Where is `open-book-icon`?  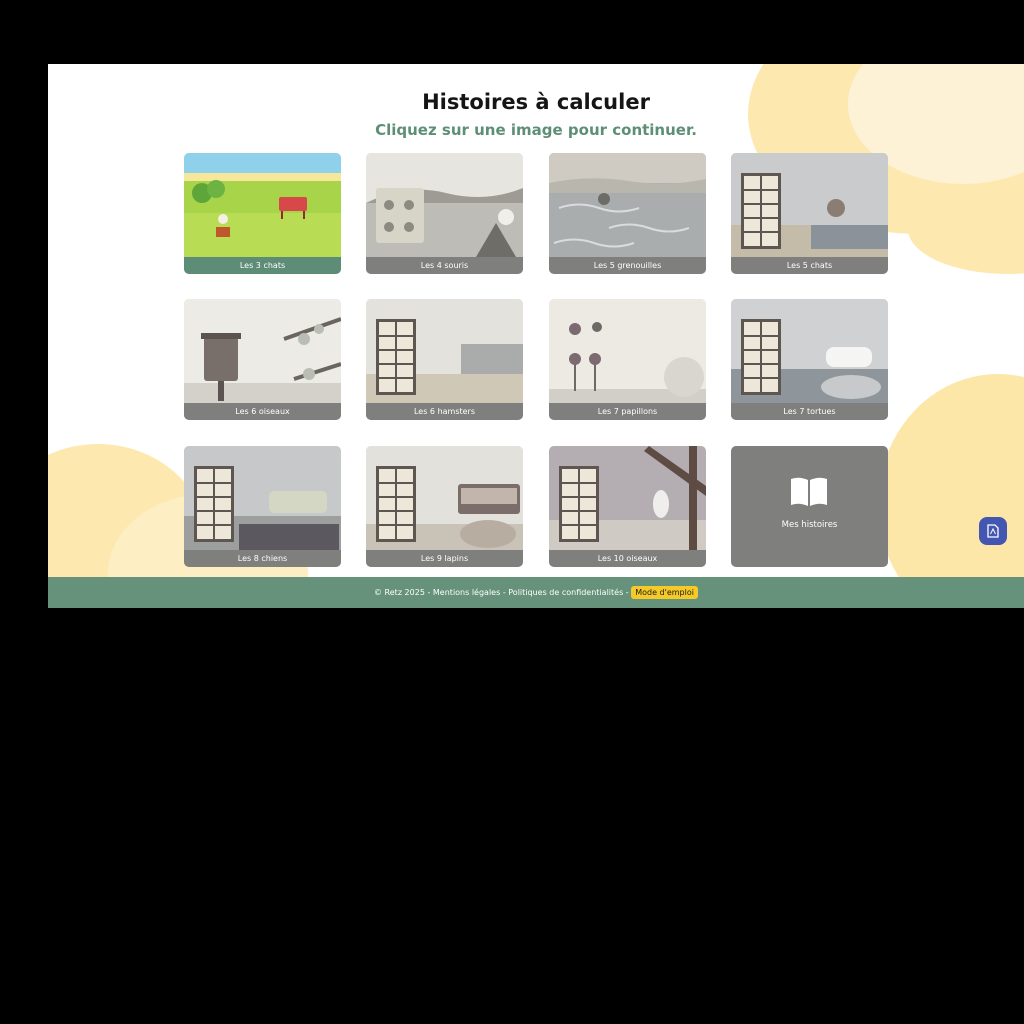 open-book-icon is located at coordinates (809, 491).